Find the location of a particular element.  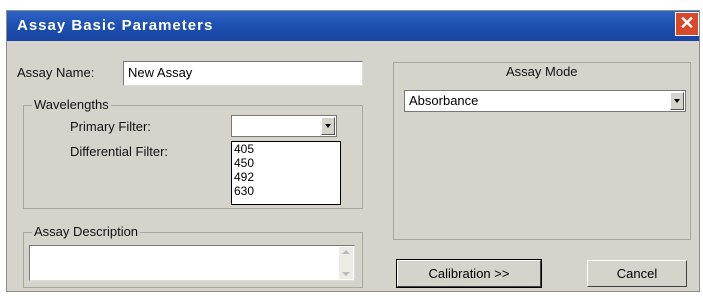

filter-options-list: 405 450 492 630 is located at coordinates (286, 173).